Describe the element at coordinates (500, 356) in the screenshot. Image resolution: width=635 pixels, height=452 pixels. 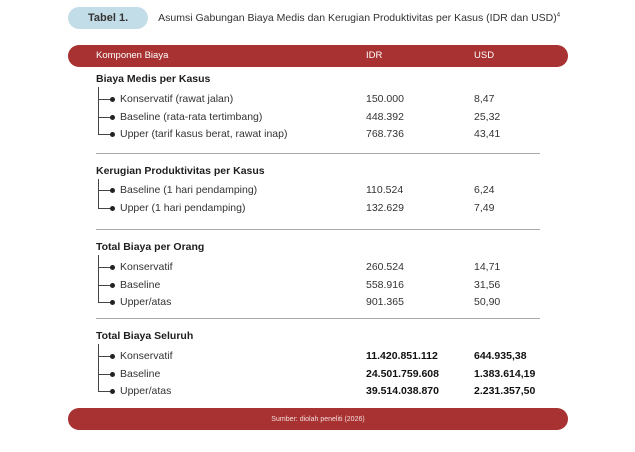
I see `row-usd: 644.935,38` at that location.